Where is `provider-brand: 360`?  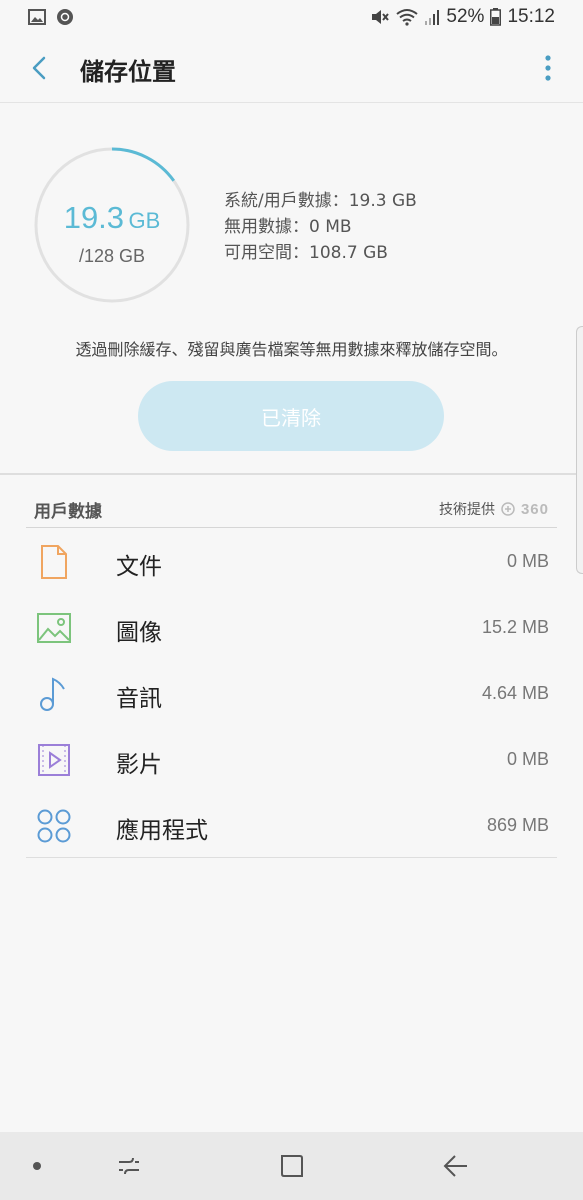 provider-brand: 360 is located at coordinates (534, 509).